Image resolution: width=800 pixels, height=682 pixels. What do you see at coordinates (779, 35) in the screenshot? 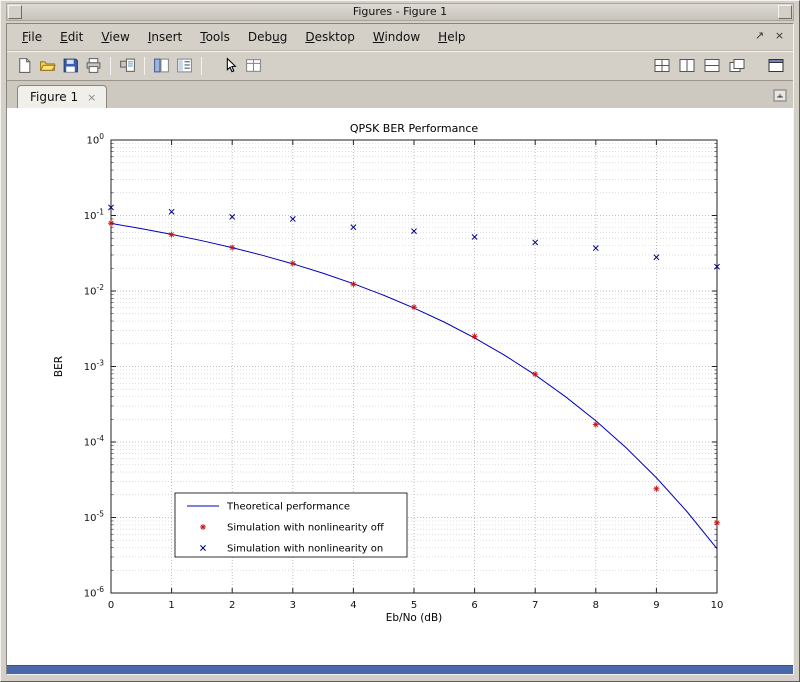
I see `close-icon: ×` at bounding box center [779, 35].